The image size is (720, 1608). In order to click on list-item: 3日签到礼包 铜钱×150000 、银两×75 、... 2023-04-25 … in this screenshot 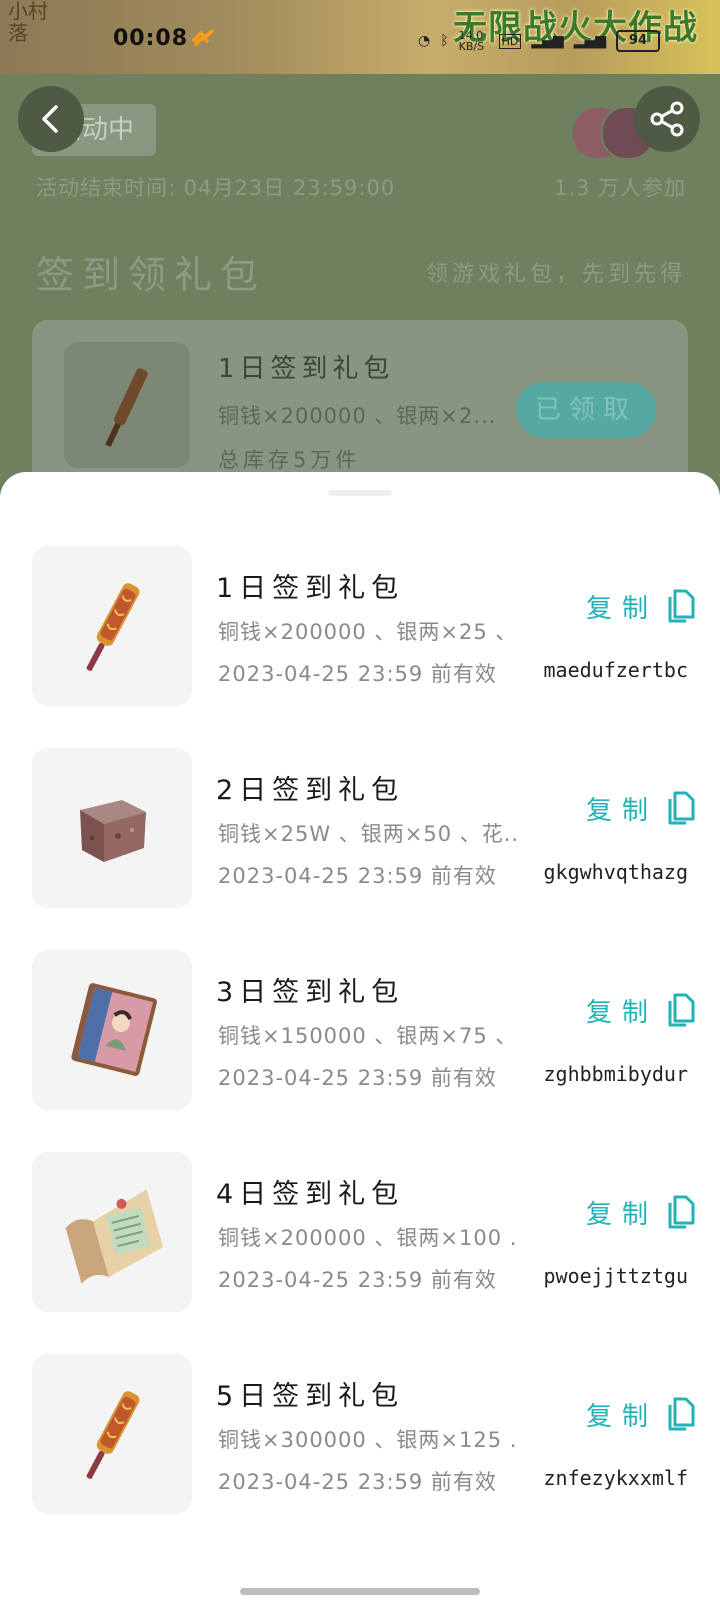, I will do `click(360, 1030)`.